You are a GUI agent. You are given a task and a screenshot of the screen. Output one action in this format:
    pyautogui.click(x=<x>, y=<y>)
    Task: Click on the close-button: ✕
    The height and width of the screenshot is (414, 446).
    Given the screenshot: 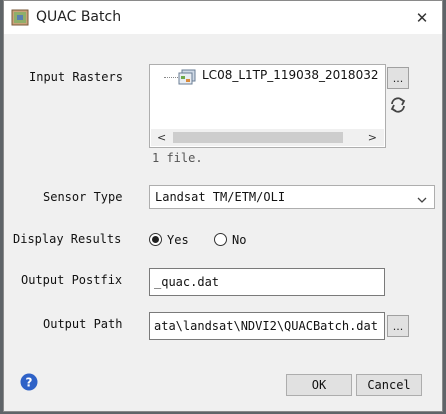 What is the action you would take?
    pyautogui.click(x=422, y=18)
    